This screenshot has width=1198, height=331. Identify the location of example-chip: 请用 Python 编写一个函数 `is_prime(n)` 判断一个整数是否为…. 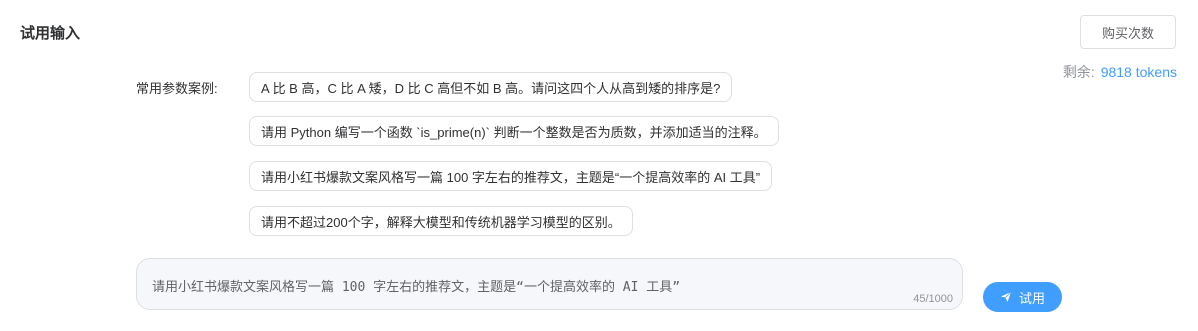
(514, 131).